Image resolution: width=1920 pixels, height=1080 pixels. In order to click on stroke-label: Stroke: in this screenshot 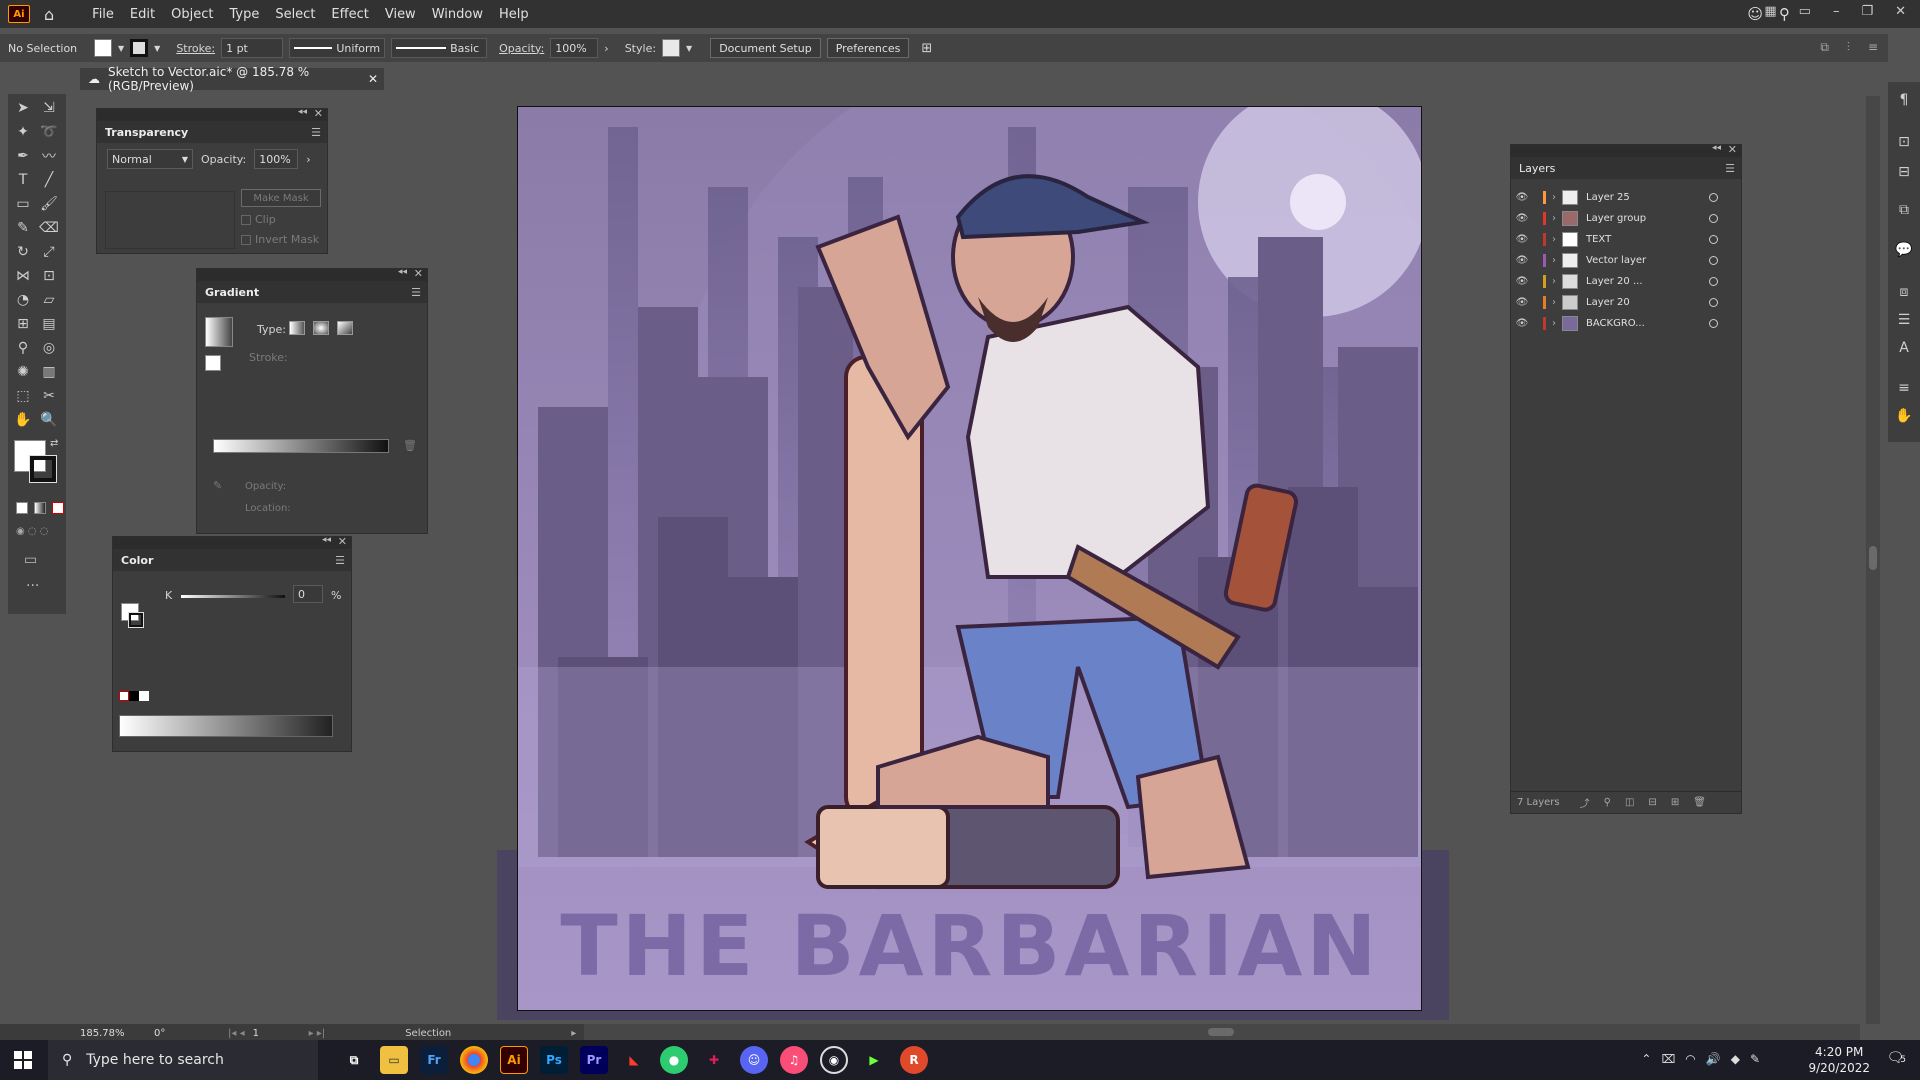, I will do `click(195, 48)`.